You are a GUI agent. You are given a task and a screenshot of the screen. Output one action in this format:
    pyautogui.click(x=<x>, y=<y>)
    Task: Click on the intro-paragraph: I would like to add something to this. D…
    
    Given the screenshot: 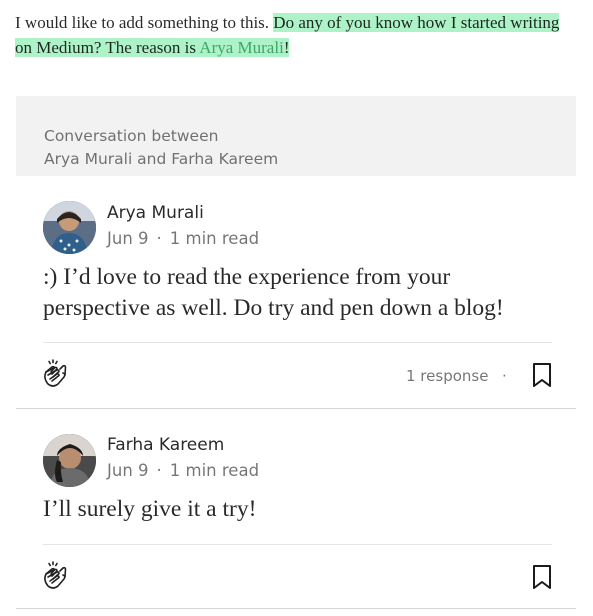 What is the action you would take?
    pyautogui.click(x=295, y=35)
    